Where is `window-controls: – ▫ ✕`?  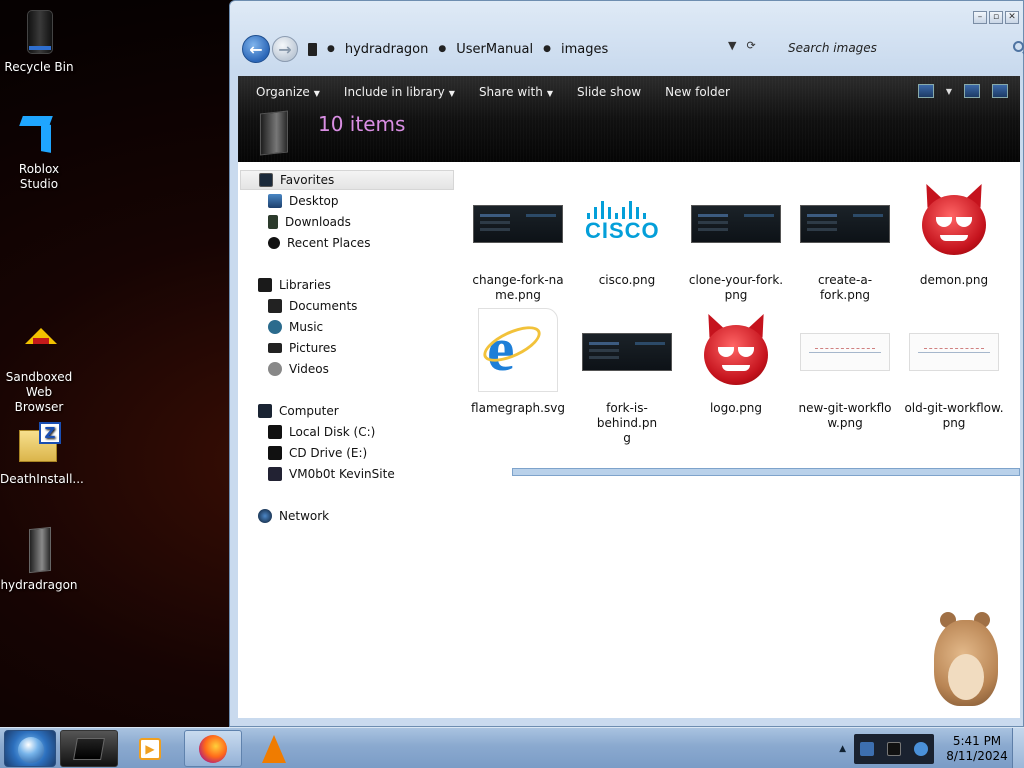 window-controls: – ▫ ✕ is located at coordinates (996, 17).